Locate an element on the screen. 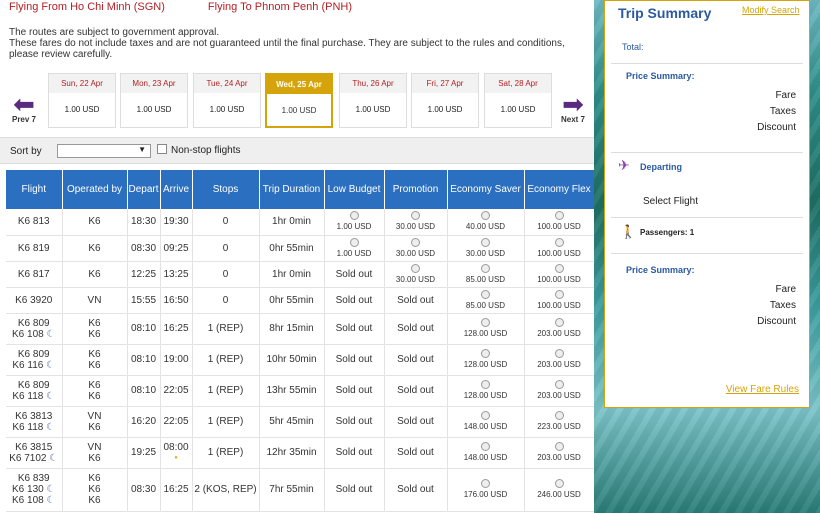  date-card: Mon, 23 Apr 1.00 USD is located at coordinates (154, 100).